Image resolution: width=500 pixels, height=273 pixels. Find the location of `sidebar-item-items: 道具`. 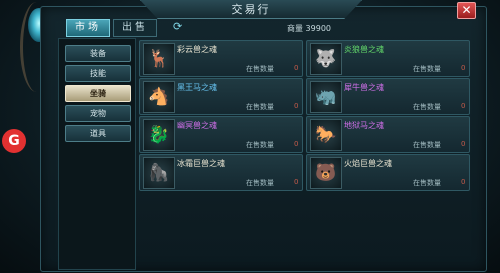

sidebar-item-items: 道具 is located at coordinates (98, 133).